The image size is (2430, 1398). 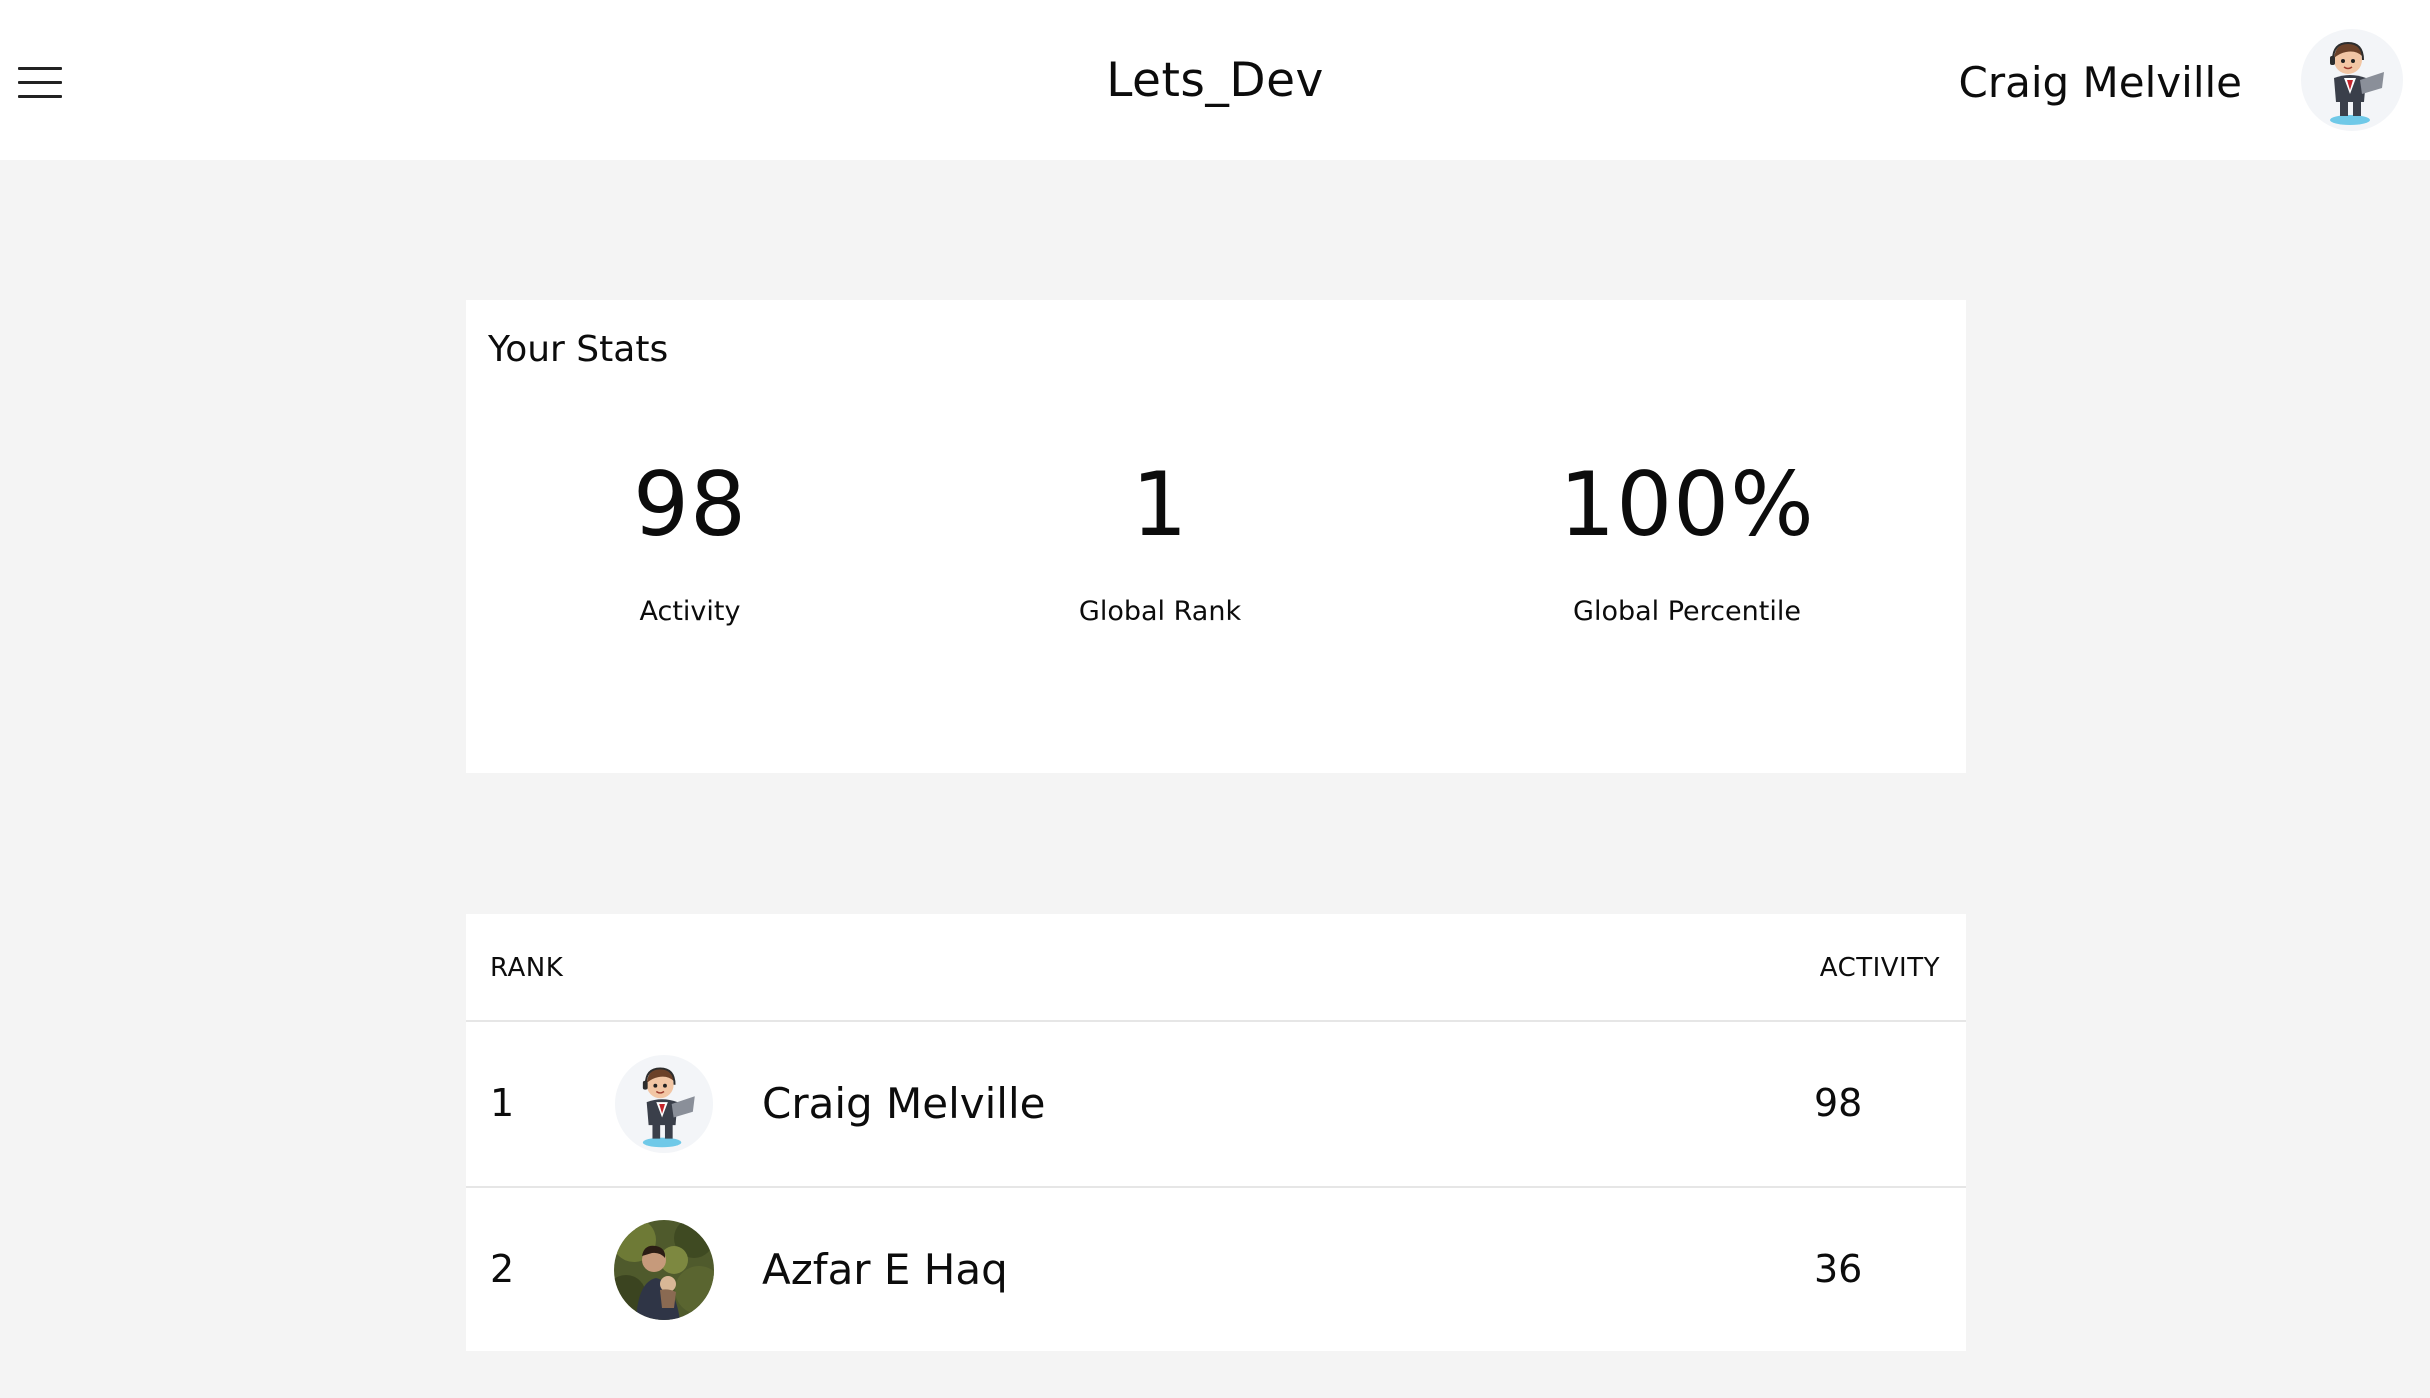 I want to click on hamburger-menu-button, so click(x=40, y=82).